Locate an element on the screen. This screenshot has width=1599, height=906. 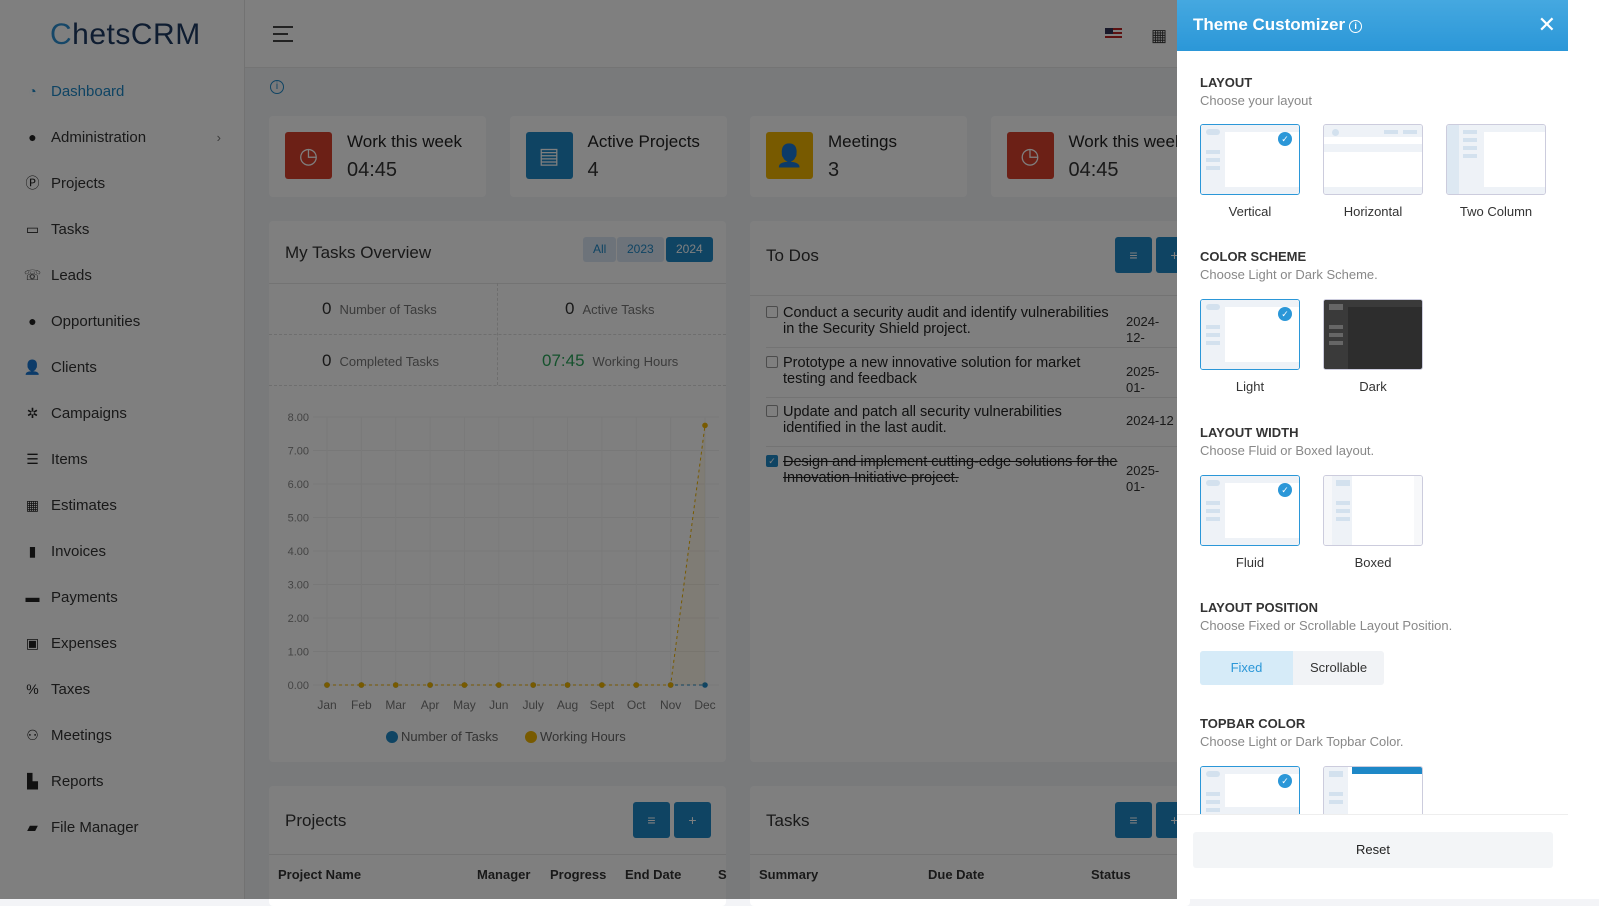
layout-width-option-boxed: Boxed is located at coordinates (1373, 522).